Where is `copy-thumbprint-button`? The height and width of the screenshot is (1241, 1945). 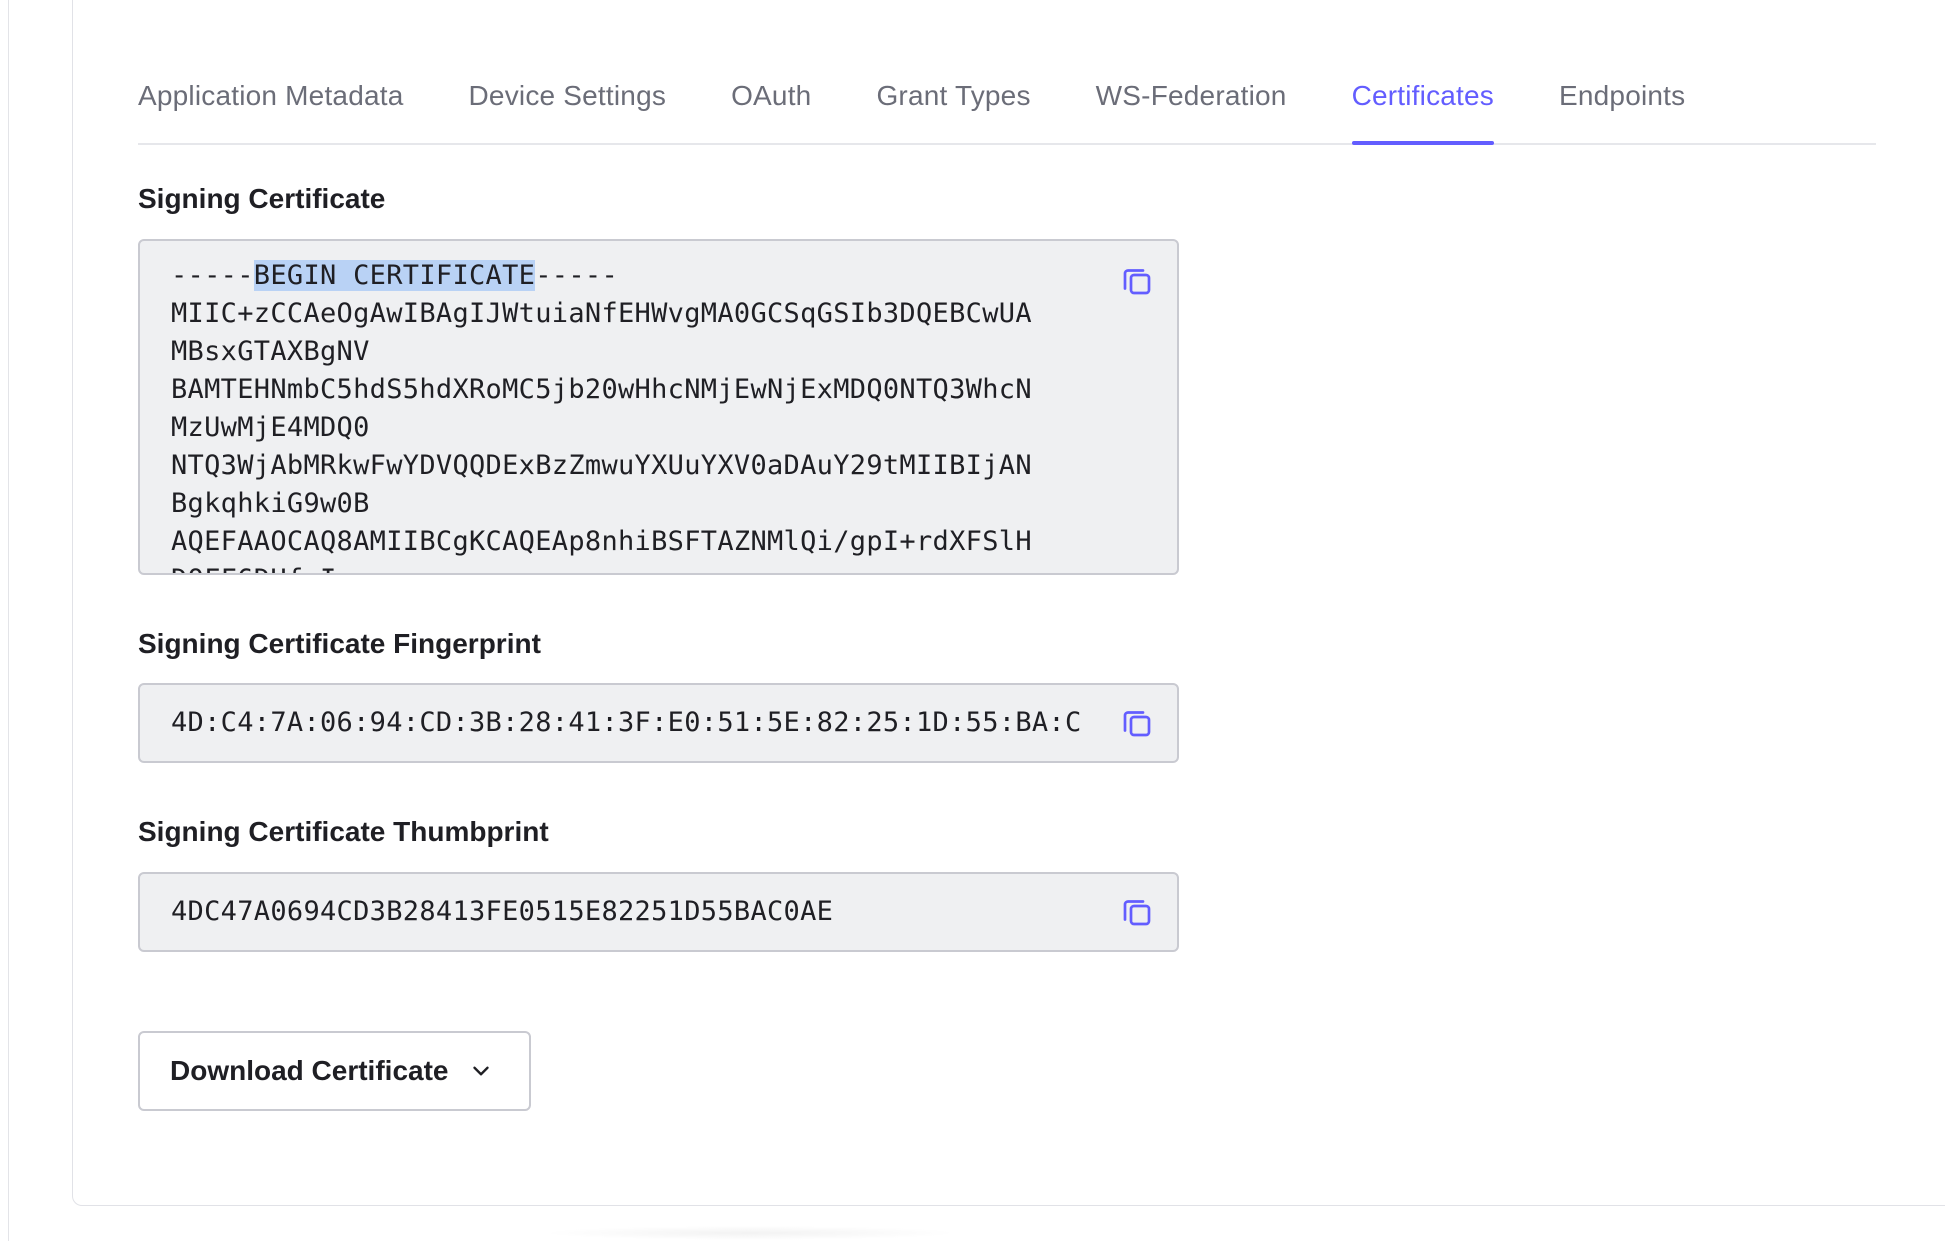
copy-thumbprint-button is located at coordinates (1137, 912).